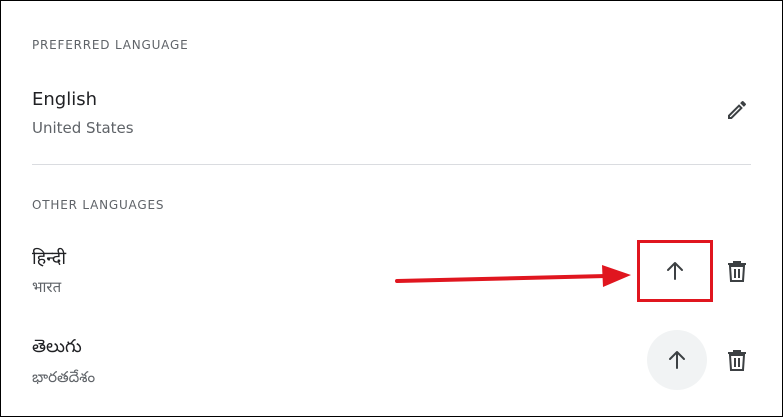  I want to click on other-language-region-hindi: भारत, so click(47, 287).